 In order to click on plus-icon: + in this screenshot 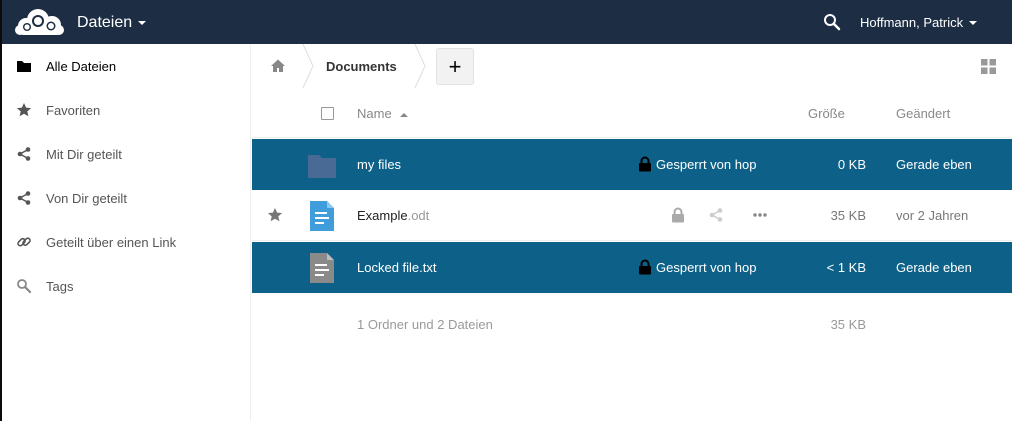, I will do `click(455, 66)`.